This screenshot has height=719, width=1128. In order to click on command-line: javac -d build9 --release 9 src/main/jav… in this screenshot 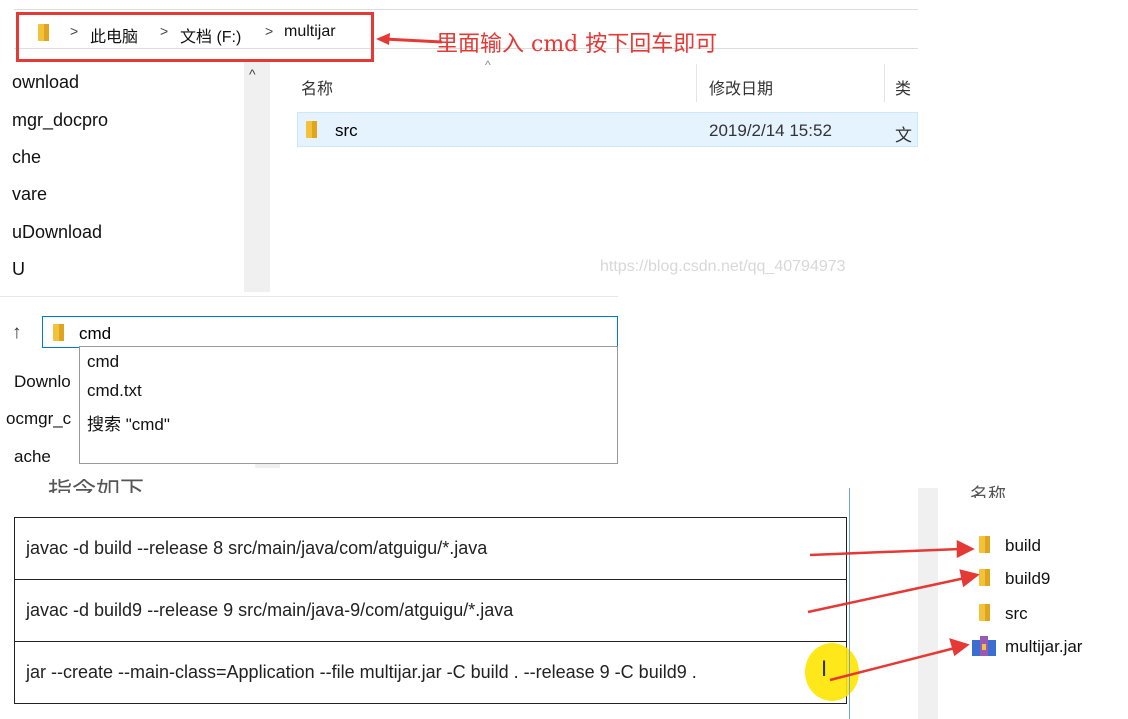, I will do `click(270, 610)`.